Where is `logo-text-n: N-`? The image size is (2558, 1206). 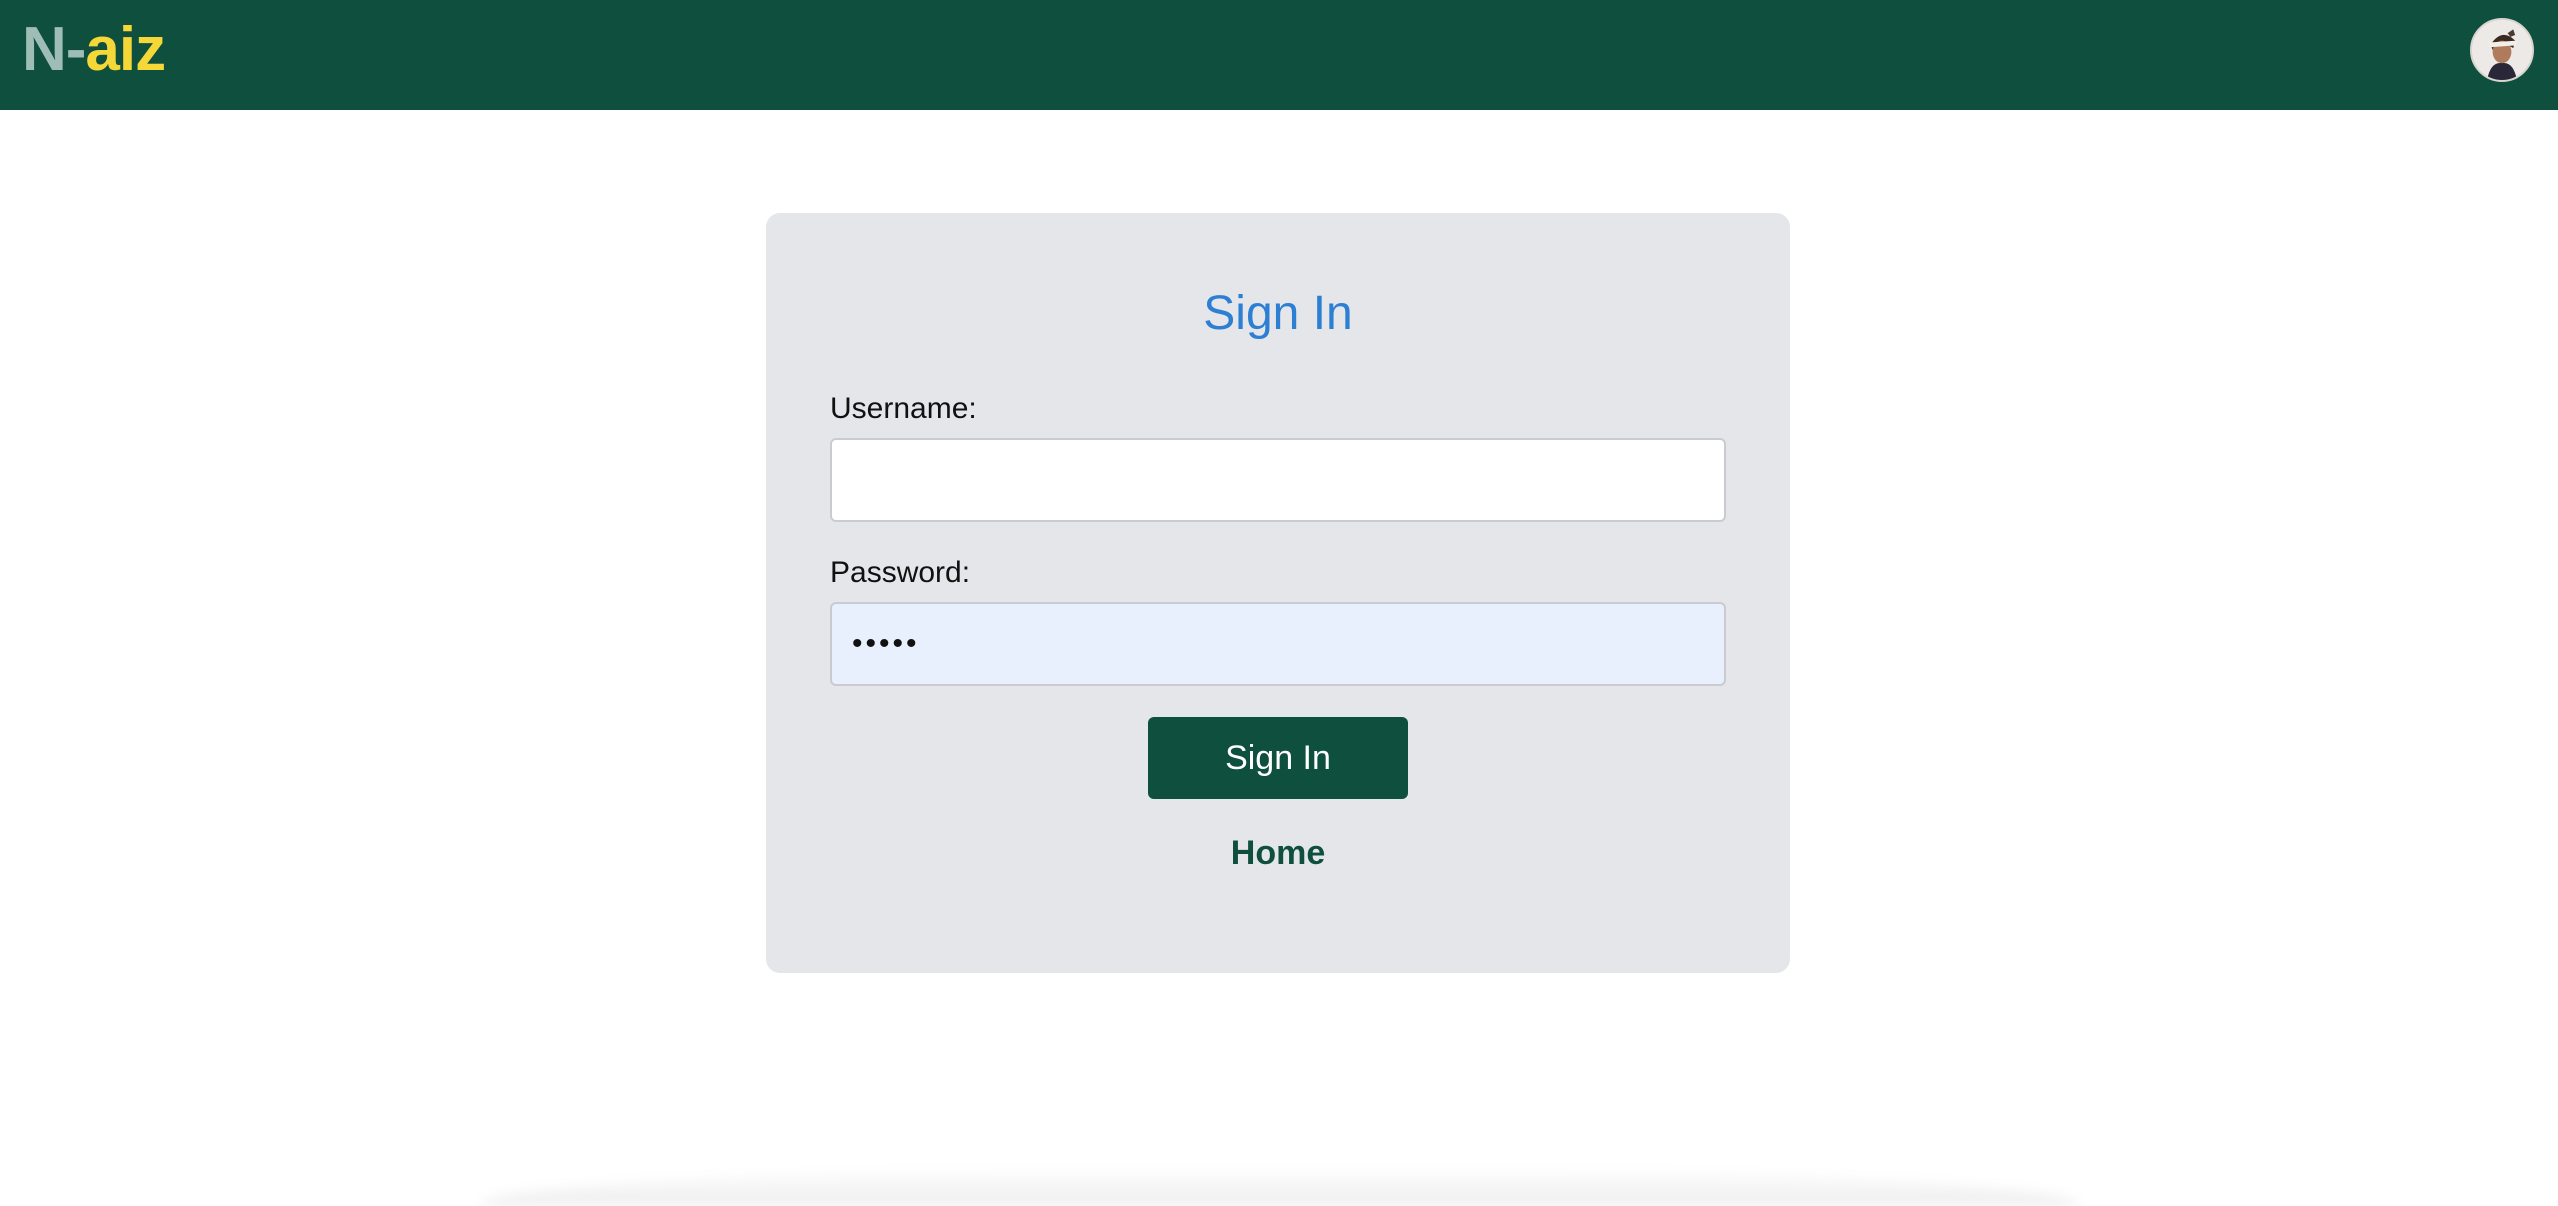 logo-text-n: N- is located at coordinates (54, 49).